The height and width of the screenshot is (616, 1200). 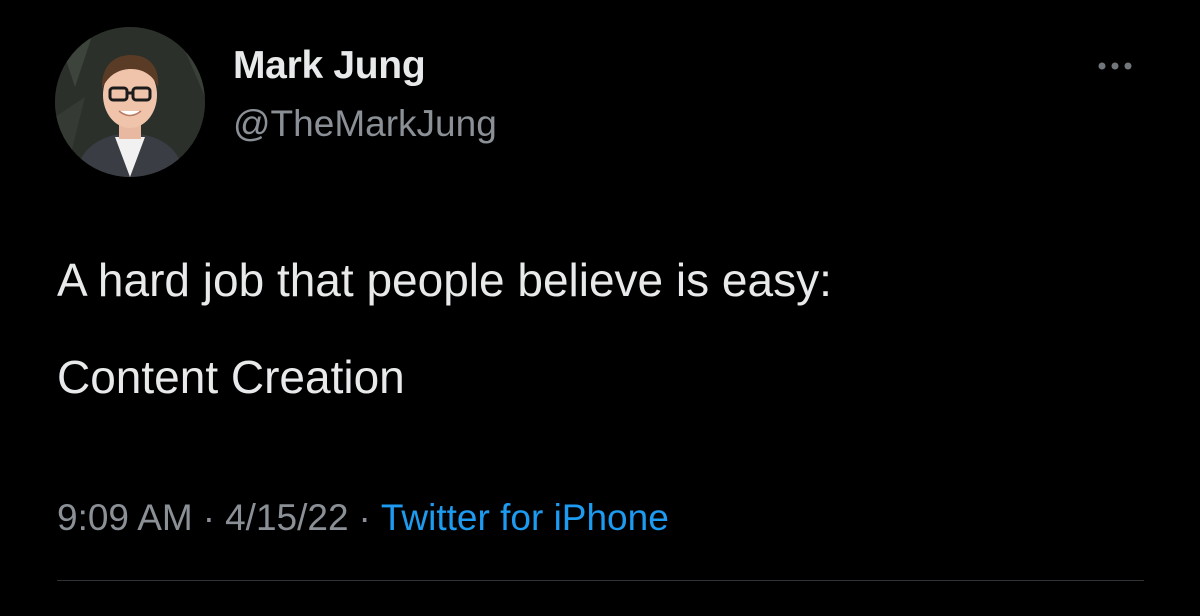 I want to click on tweet-text-line-1: A hard job that people believe is easy:, so click(x=444, y=280).